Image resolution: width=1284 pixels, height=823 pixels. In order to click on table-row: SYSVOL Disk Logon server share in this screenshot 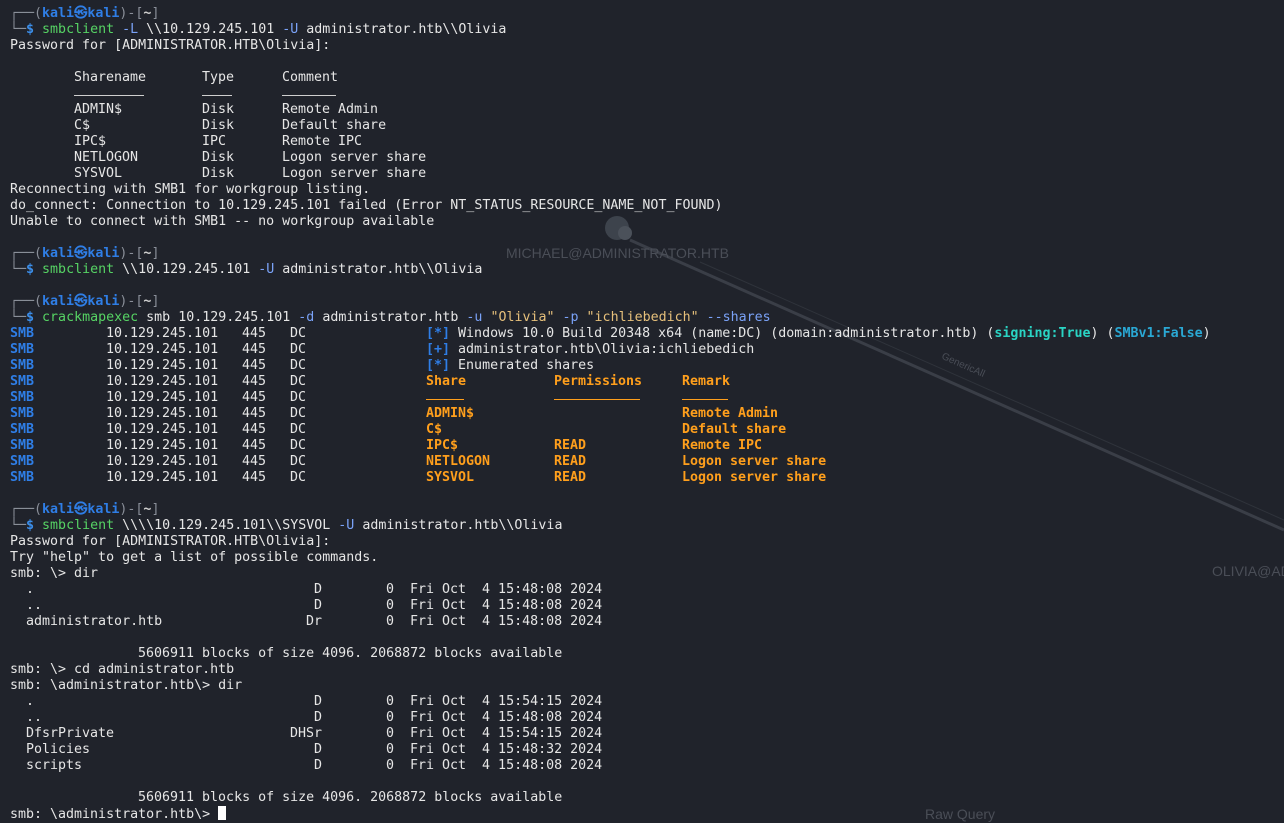, I will do `click(250, 173)`.